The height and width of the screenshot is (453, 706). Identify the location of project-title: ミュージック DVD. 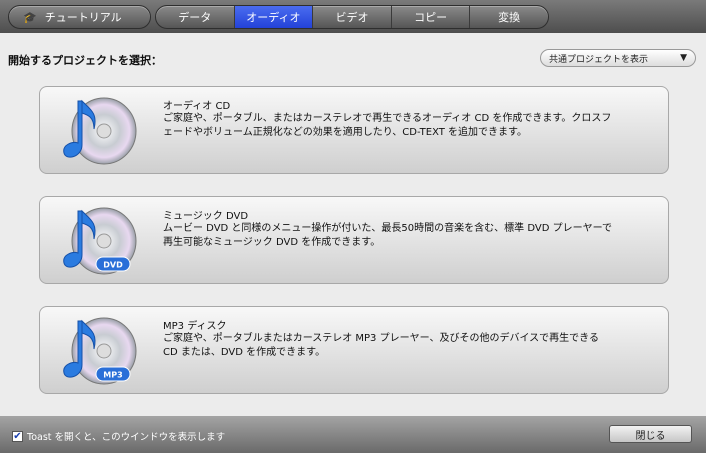
(206, 216).